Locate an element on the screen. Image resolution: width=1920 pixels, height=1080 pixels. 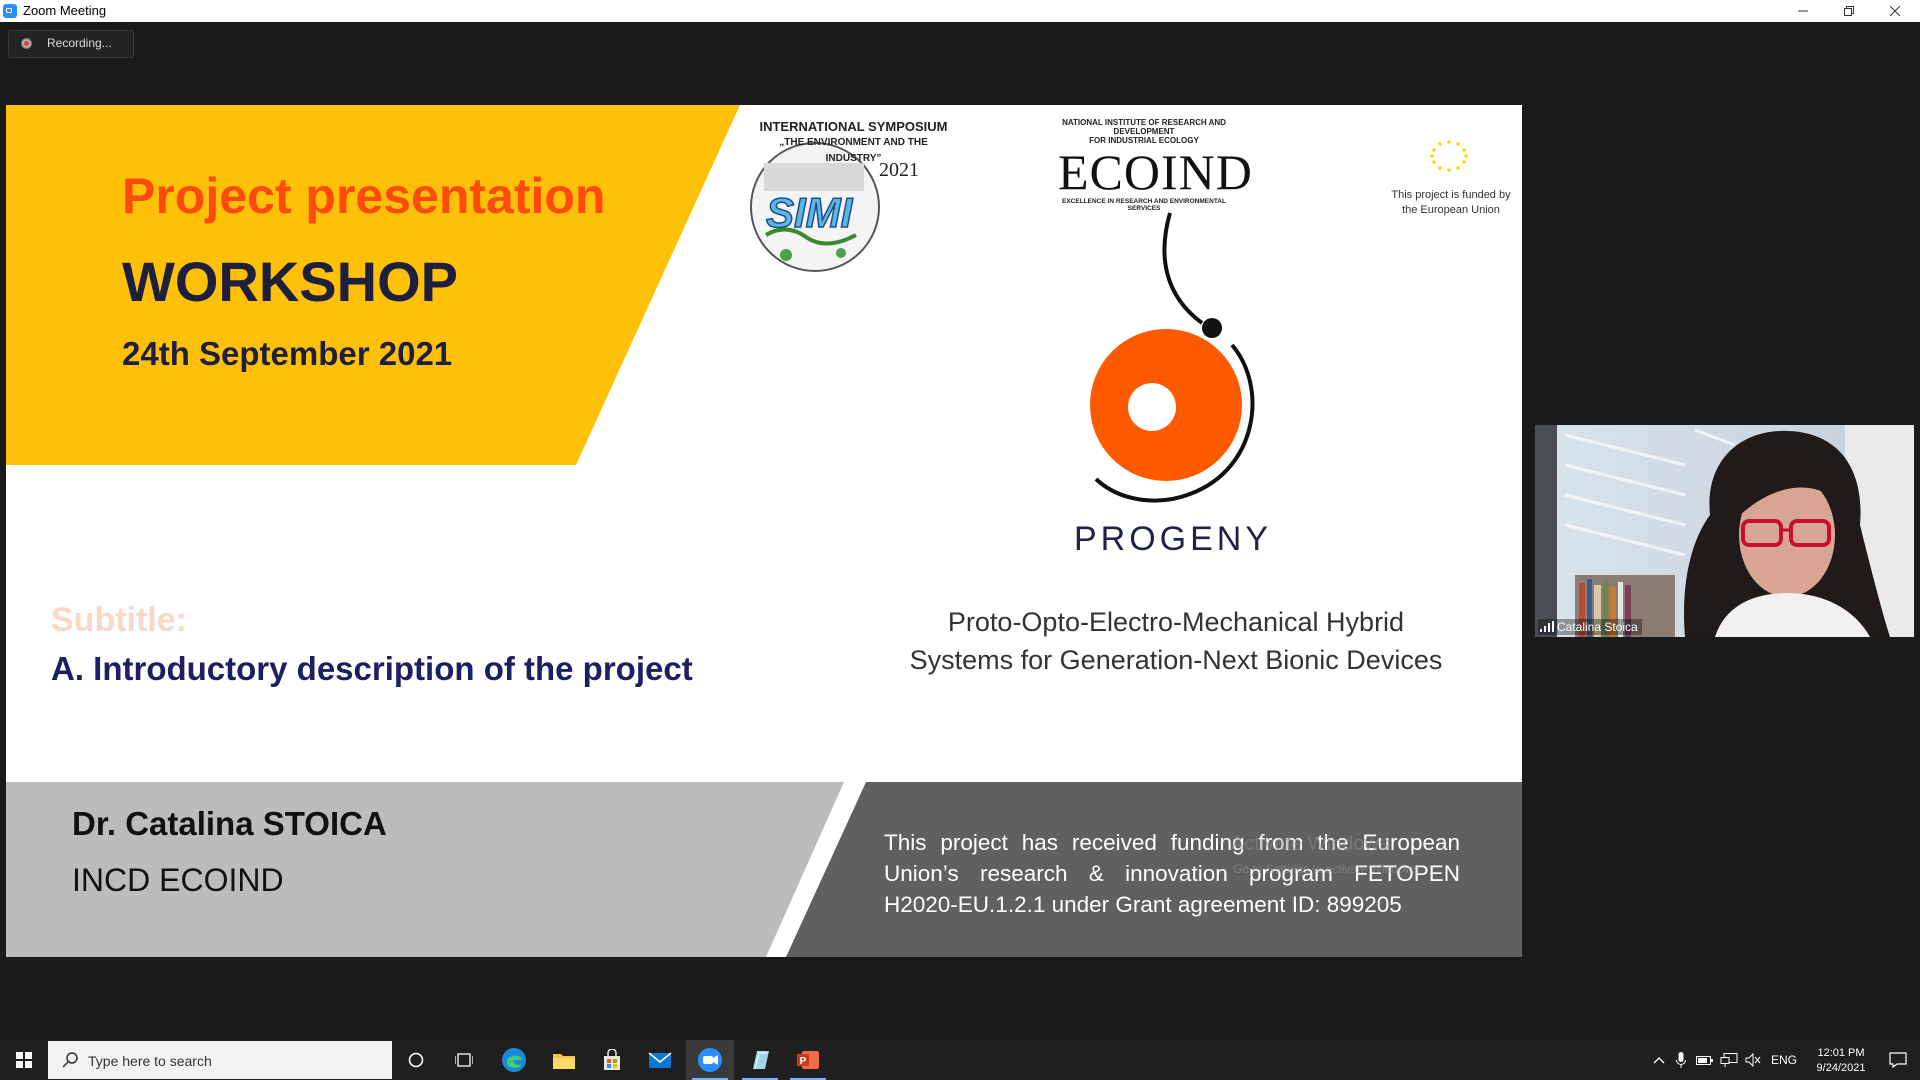
task-view-button is located at coordinates (464, 1060).